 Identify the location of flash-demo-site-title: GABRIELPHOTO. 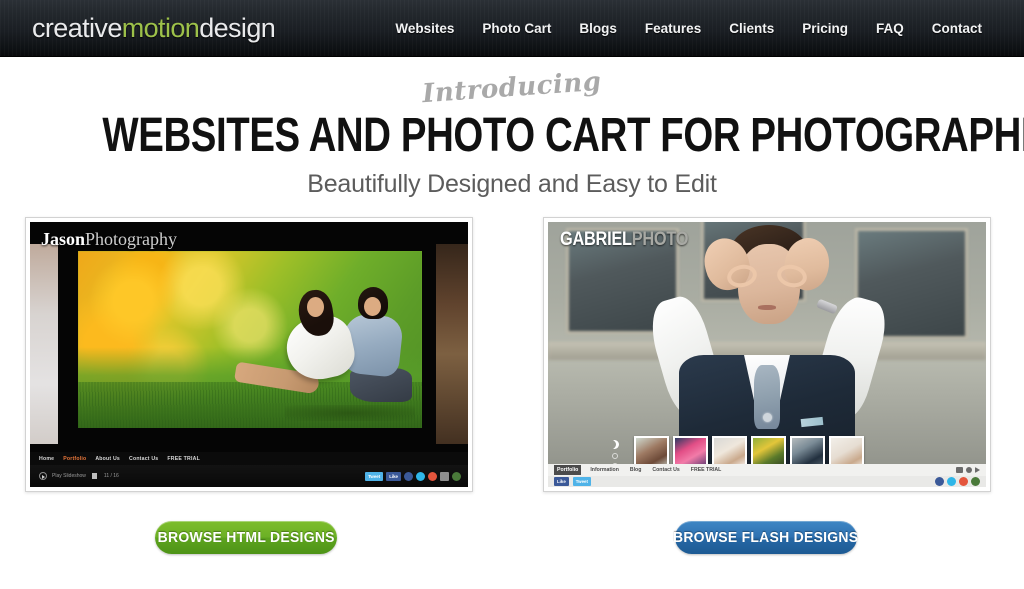
(624, 240).